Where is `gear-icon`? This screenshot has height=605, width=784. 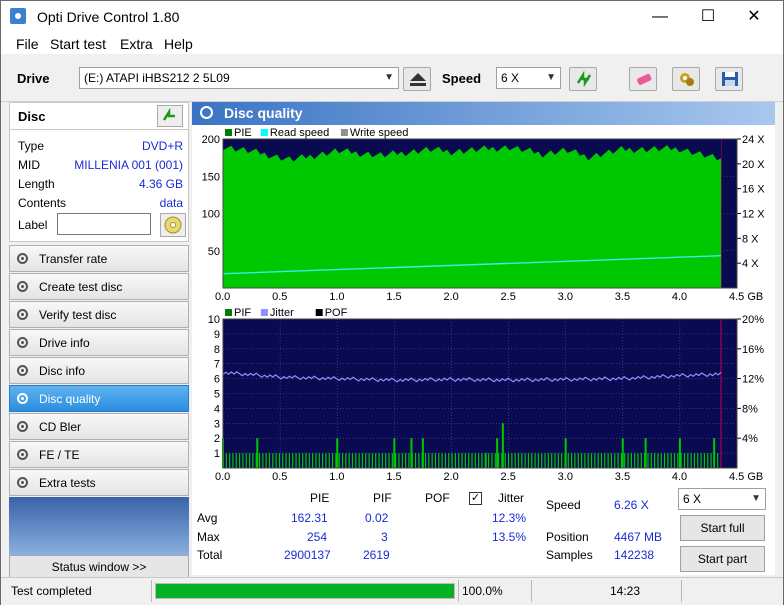 gear-icon is located at coordinates (687, 79).